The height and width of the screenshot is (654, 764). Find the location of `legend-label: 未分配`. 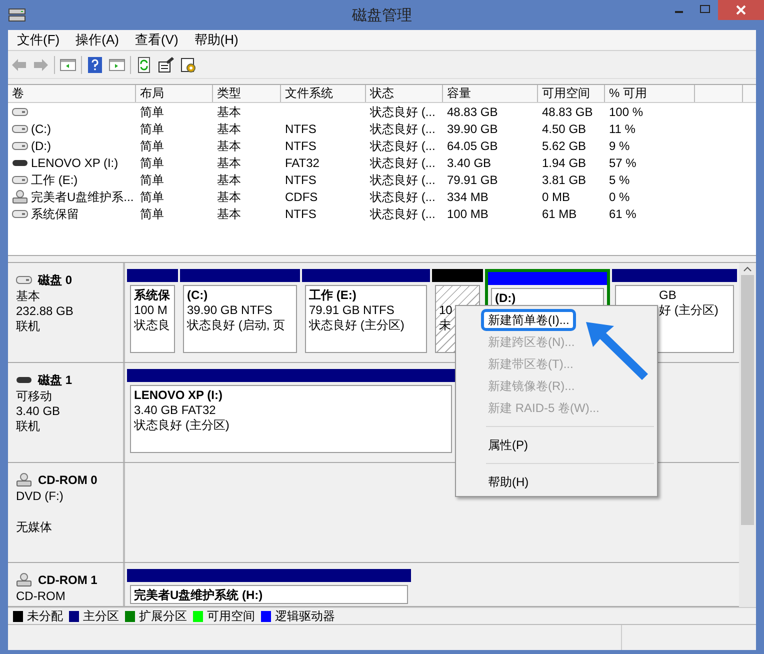

legend-label: 未分配 is located at coordinates (45, 616).